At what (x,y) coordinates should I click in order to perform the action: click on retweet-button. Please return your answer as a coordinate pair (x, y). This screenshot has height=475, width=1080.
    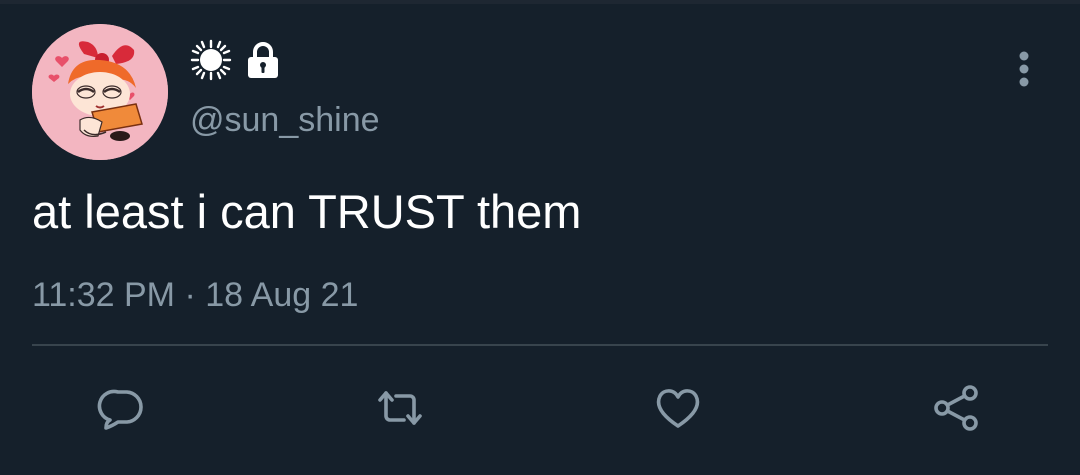
    Looking at the image, I should click on (400, 408).